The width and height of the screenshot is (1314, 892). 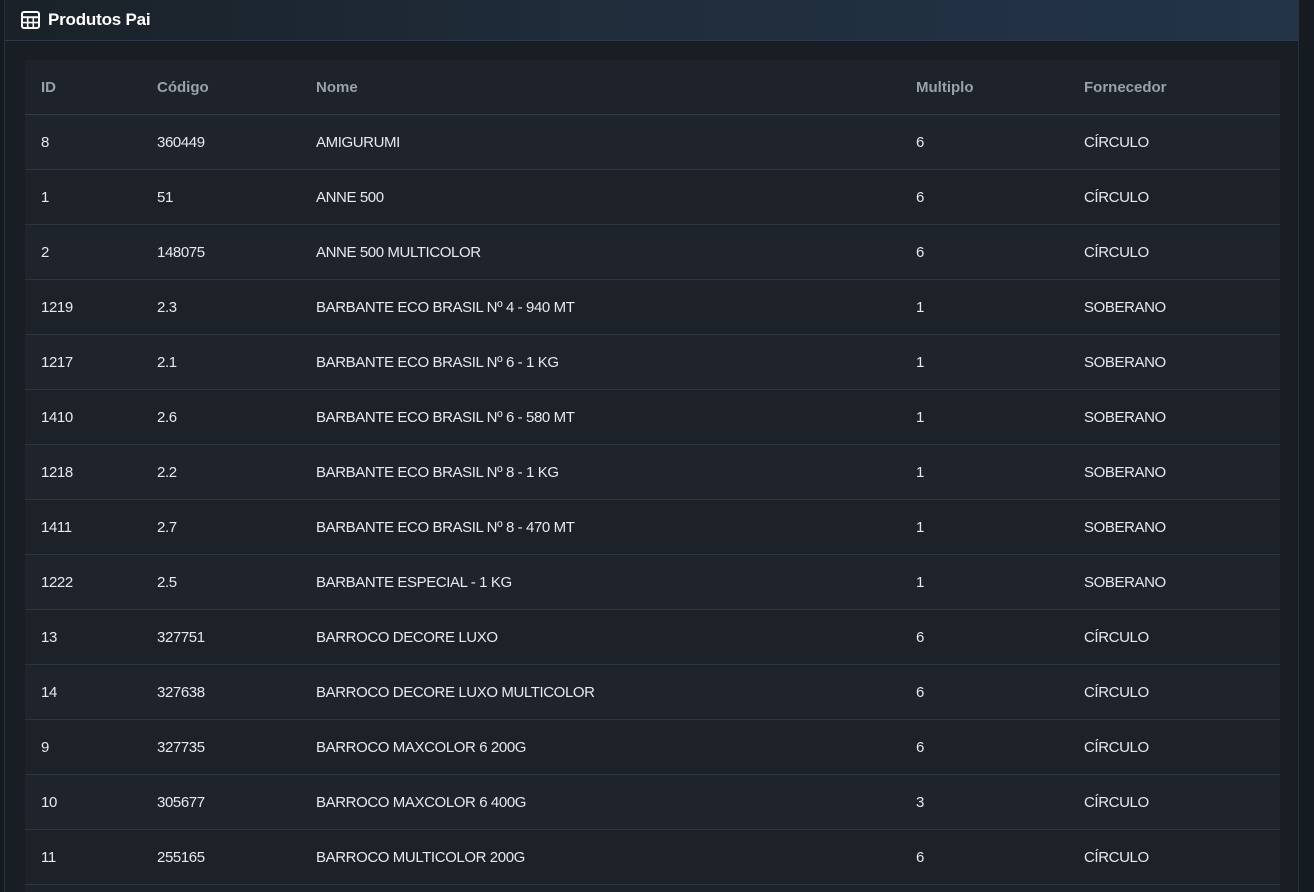 What do you see at coordinates (600, 692) in the screenshot?
I see `cell-nome: BARROCO DECORE LUXO MULTICOLOR` at bounding box center [600, 692].